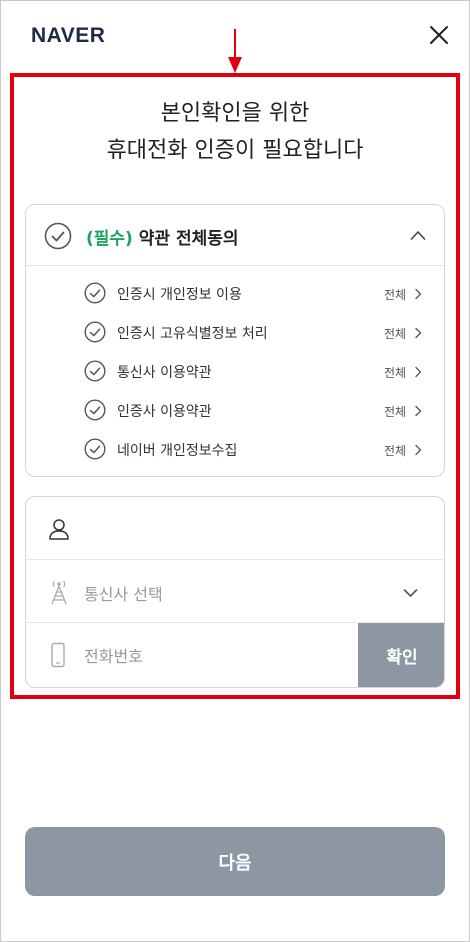  What do you see at coordinates (58, 655) in the screenshot?
I see `mobile-phone-icon` at bounding box center [58, 655].